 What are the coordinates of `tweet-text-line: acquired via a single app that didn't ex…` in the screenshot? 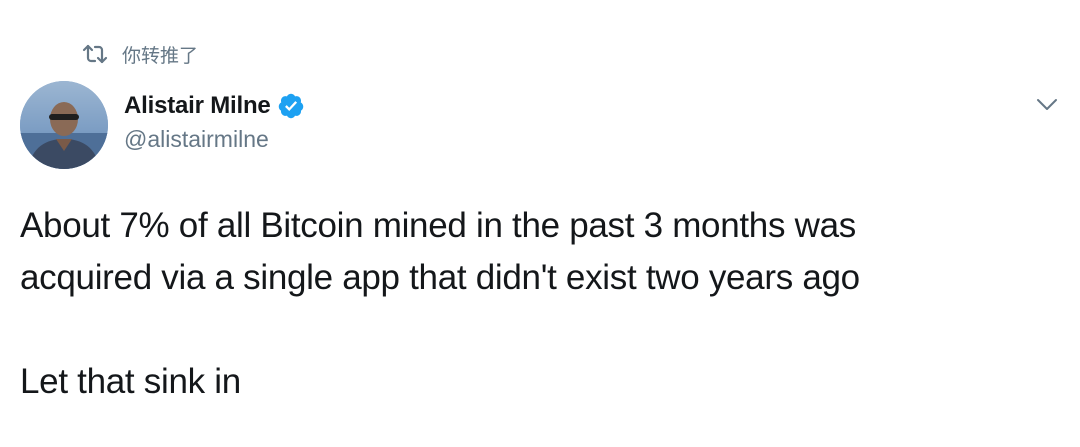 It's located at (440, 277).